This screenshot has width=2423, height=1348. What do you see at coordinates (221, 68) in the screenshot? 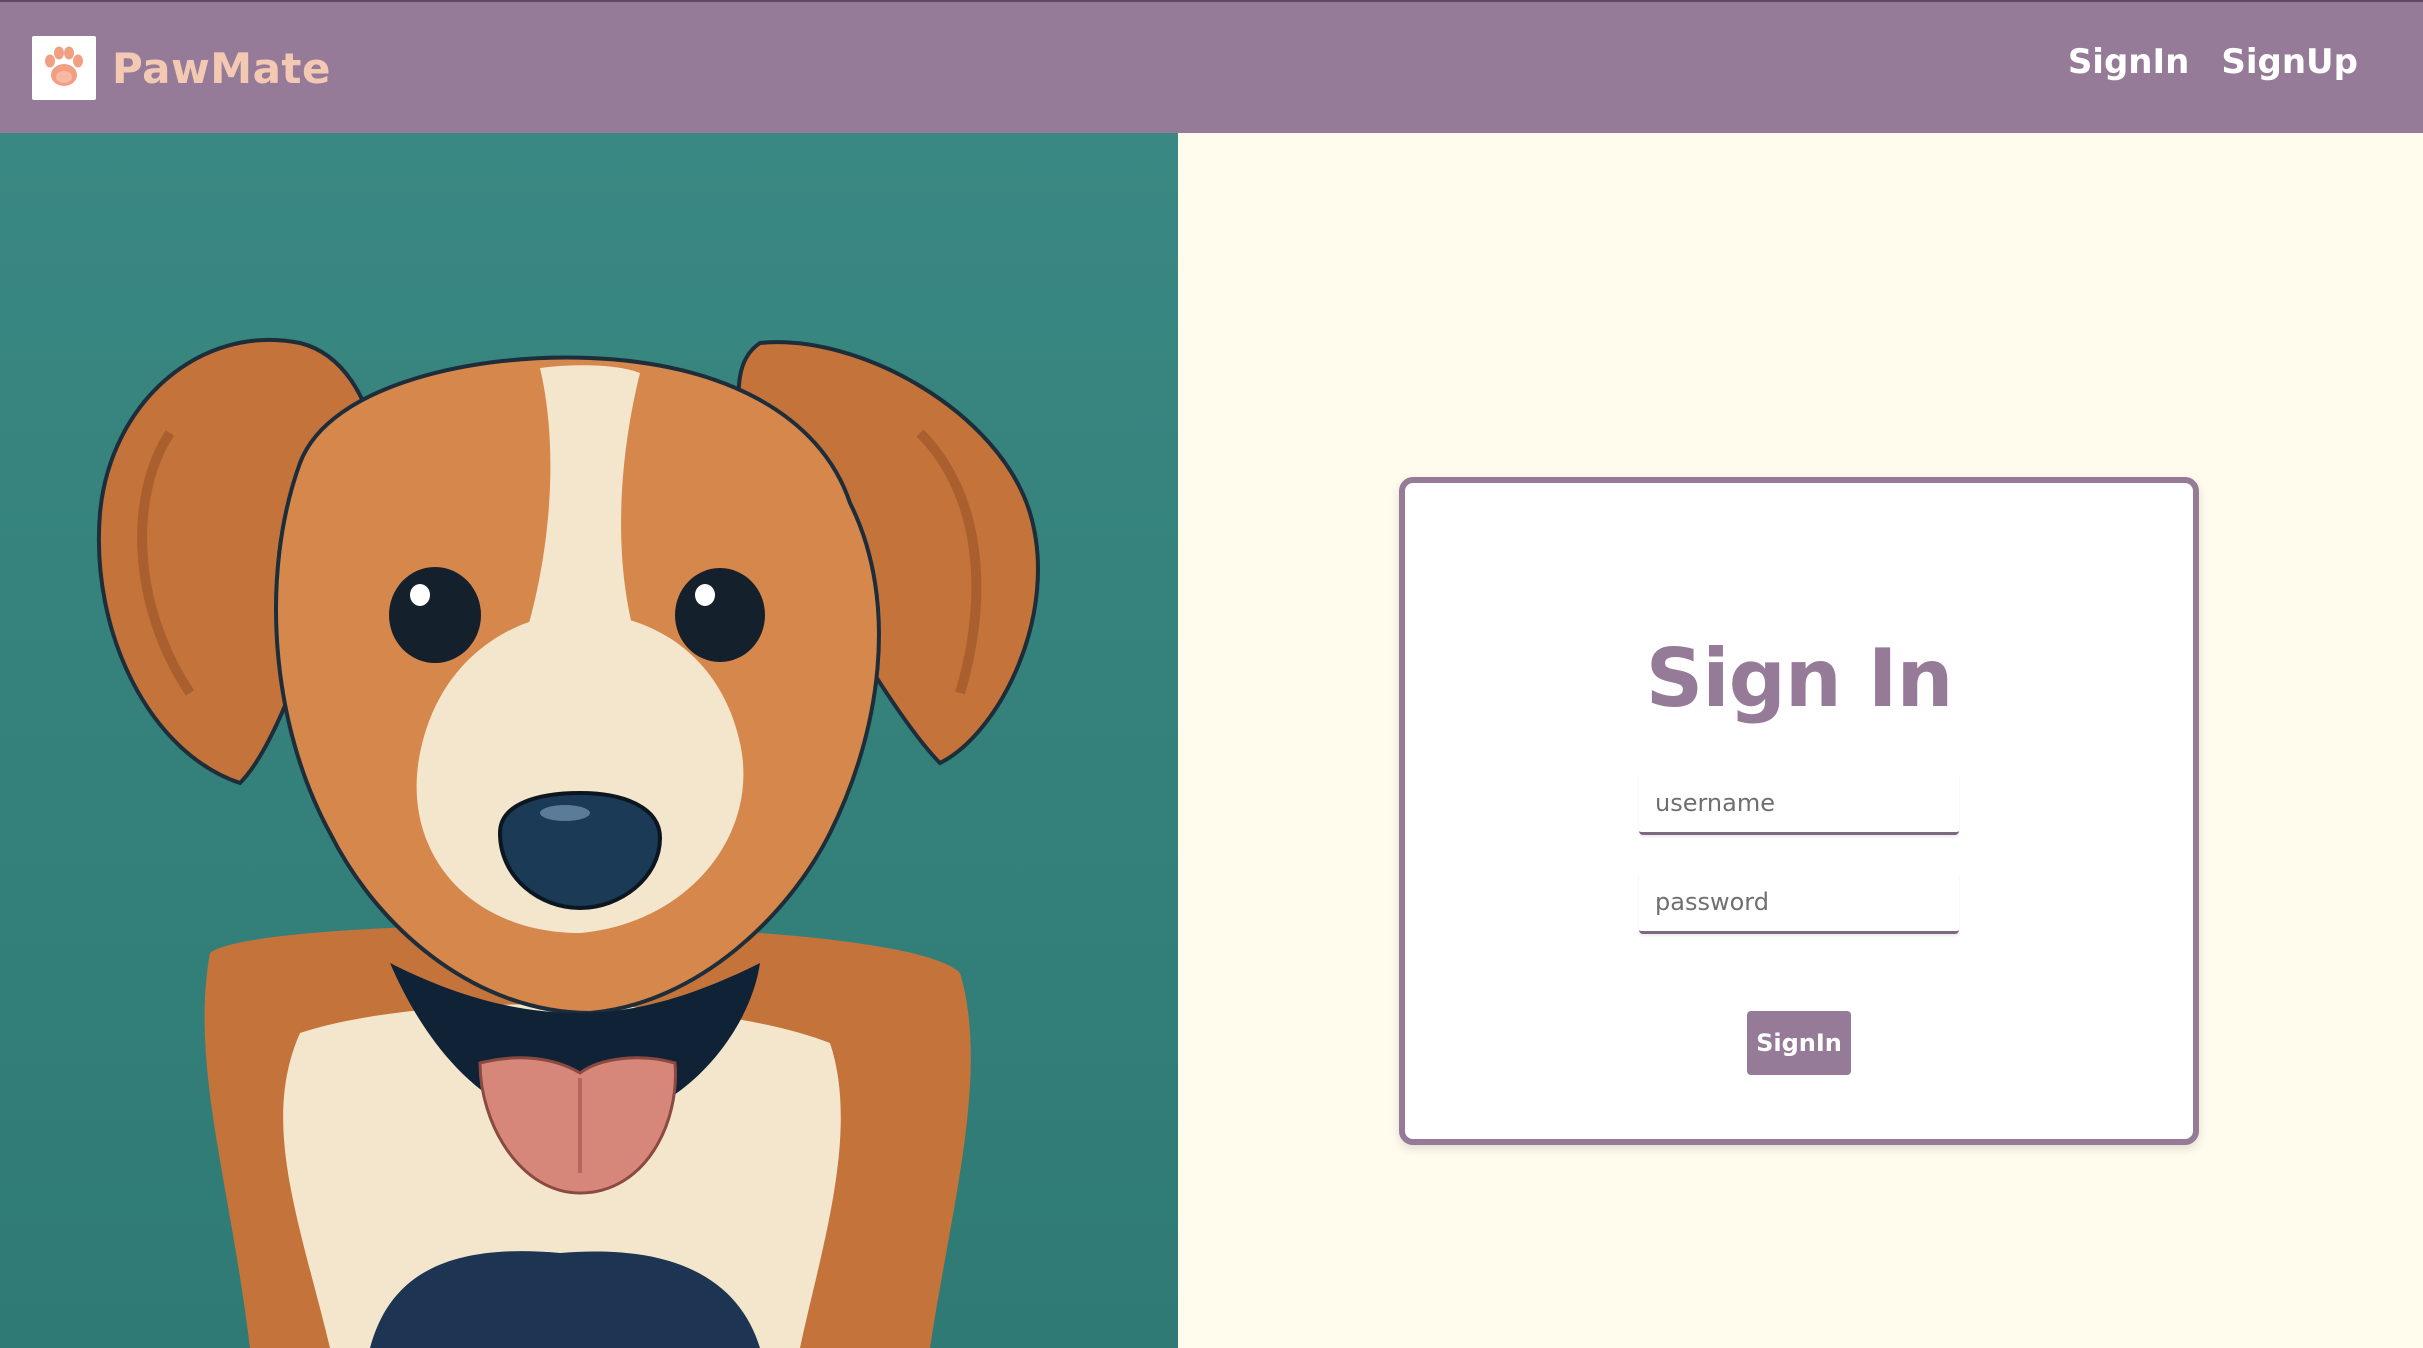
I see `brand-name: PawMate` at bounding box center [221, 68].